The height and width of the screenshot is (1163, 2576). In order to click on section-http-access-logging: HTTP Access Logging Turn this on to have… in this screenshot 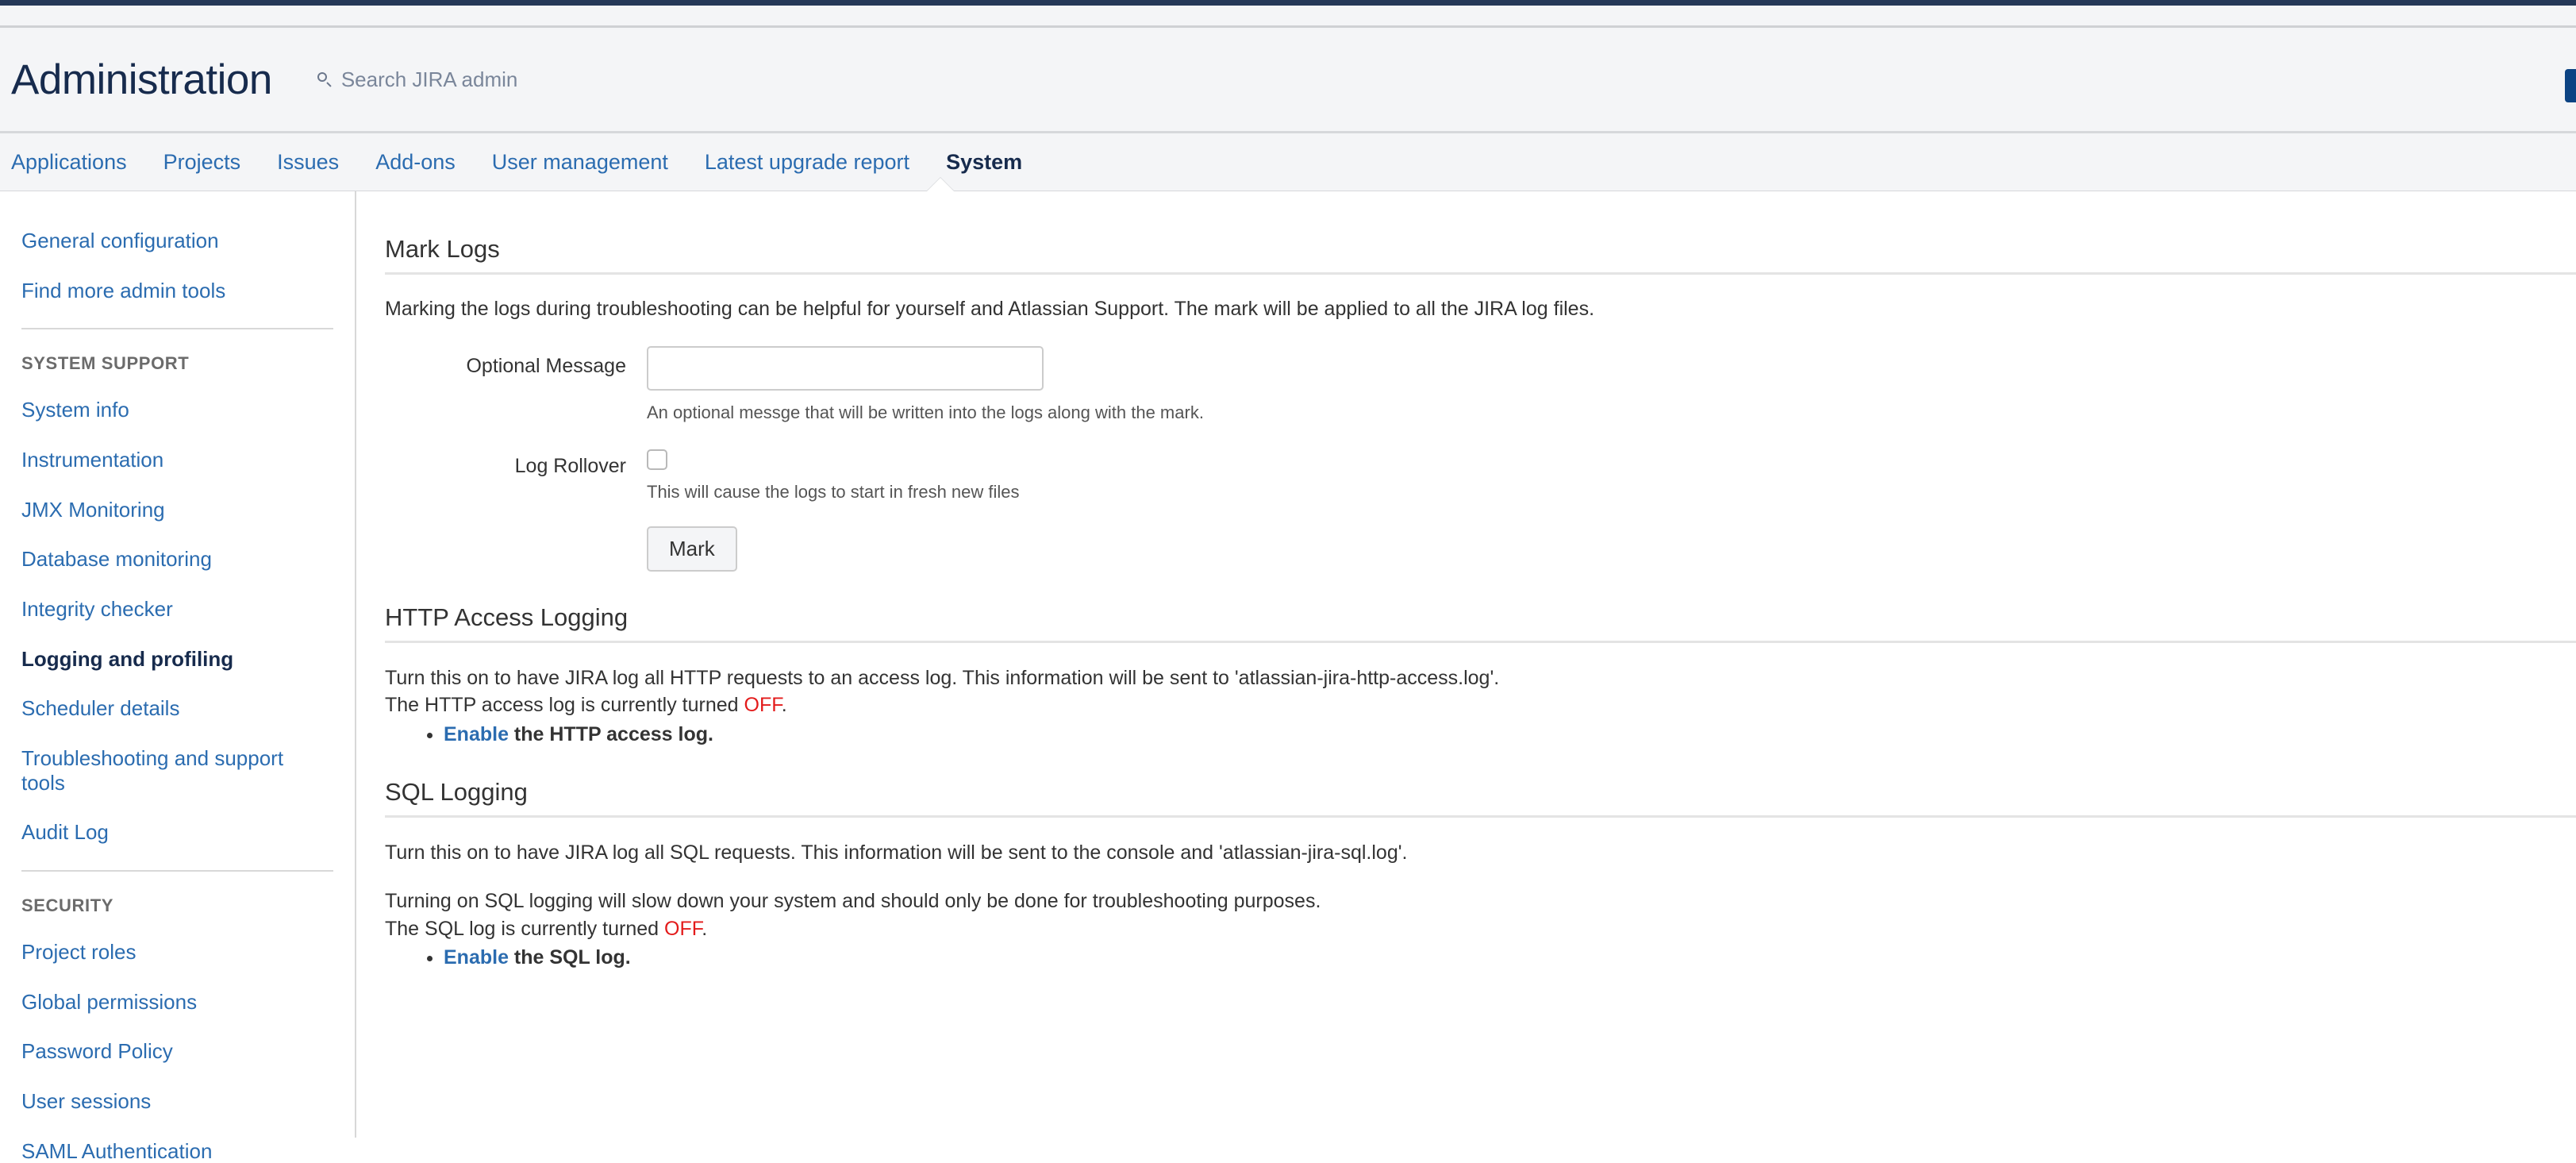, I will do `click(1480, 674)`.